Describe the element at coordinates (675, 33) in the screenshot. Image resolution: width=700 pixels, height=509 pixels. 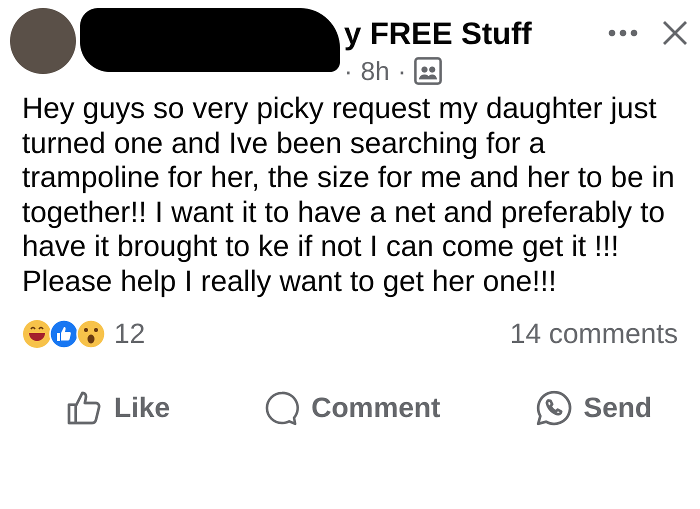
I see `close-icon` at that location.